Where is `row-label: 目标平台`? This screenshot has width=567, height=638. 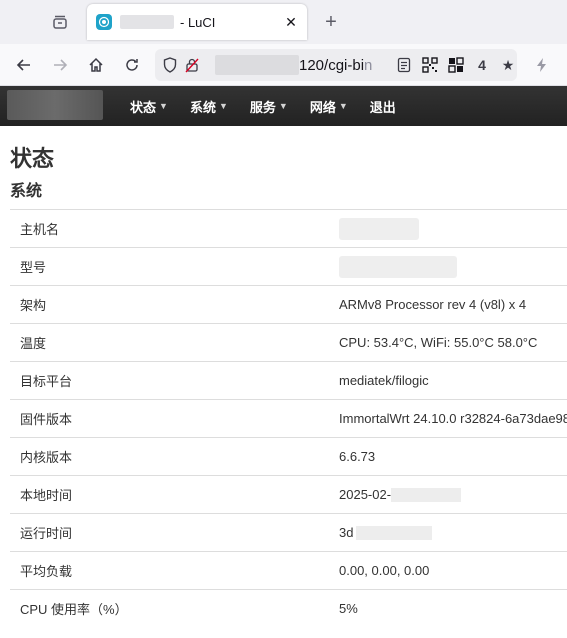
row-label: 目标平台 is located at coordinates (46, 381).